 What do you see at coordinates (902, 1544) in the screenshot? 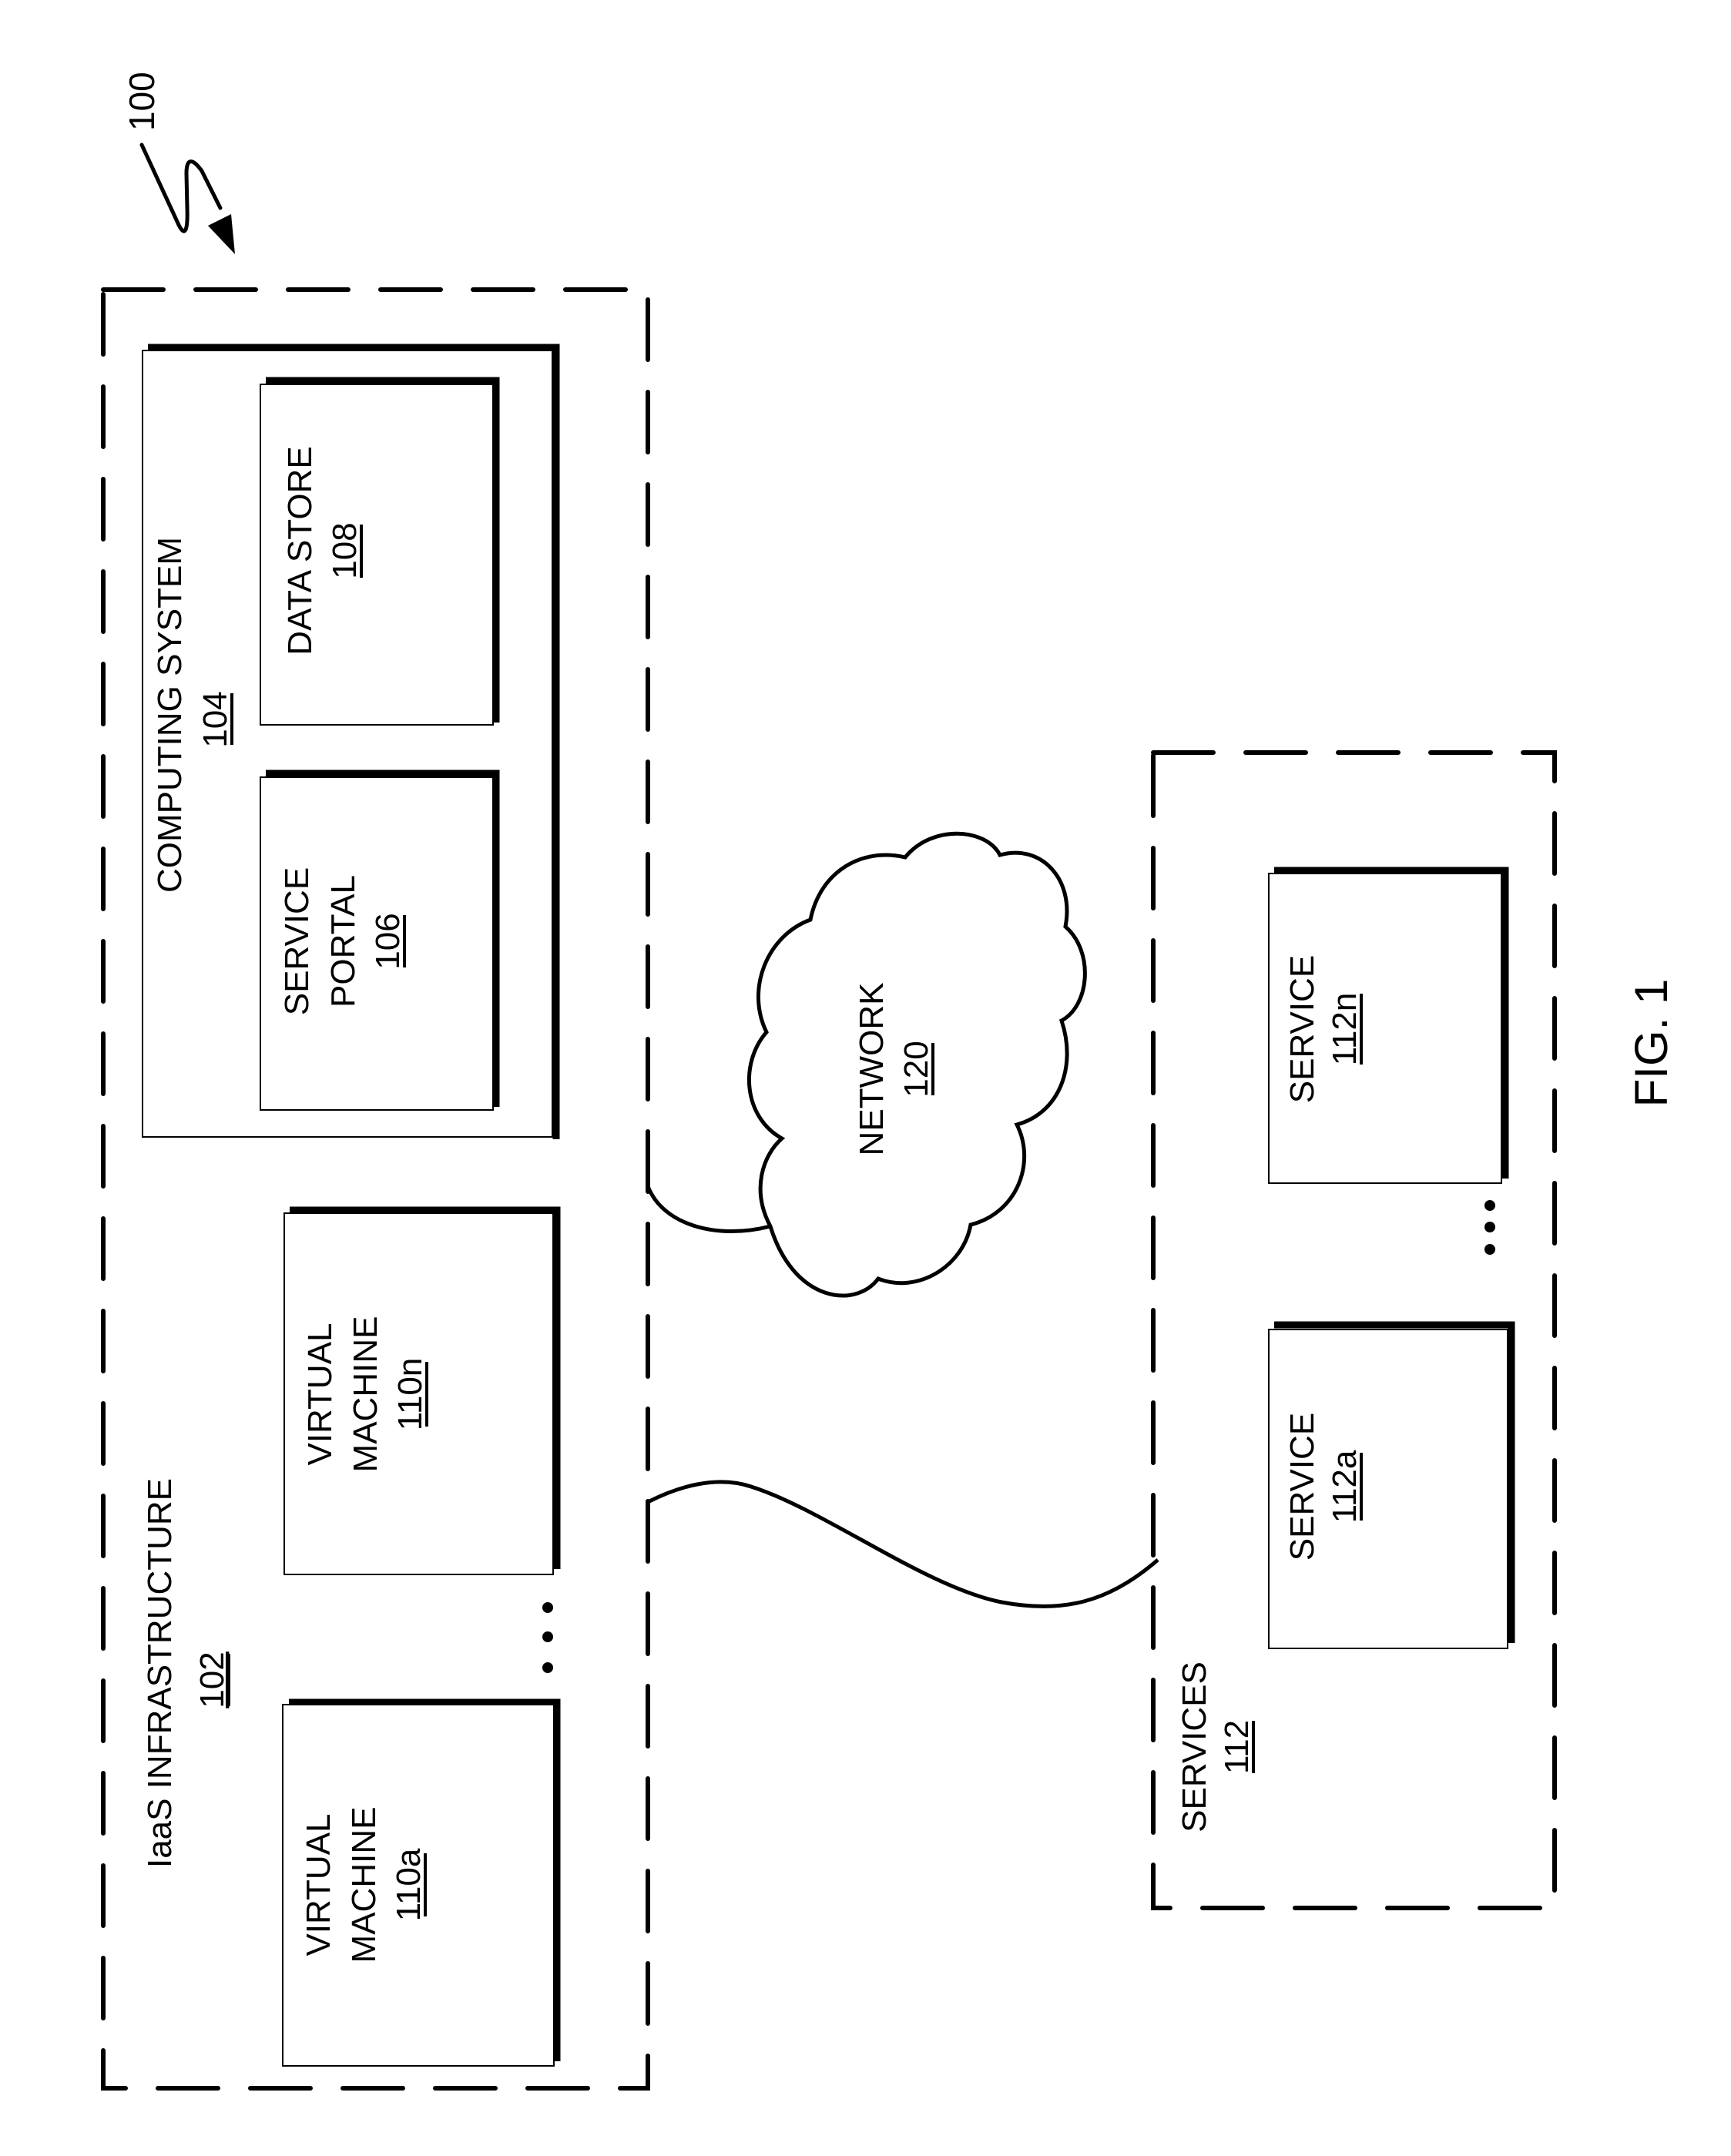
I see `connection-line` at bounding box center [902, 1544].